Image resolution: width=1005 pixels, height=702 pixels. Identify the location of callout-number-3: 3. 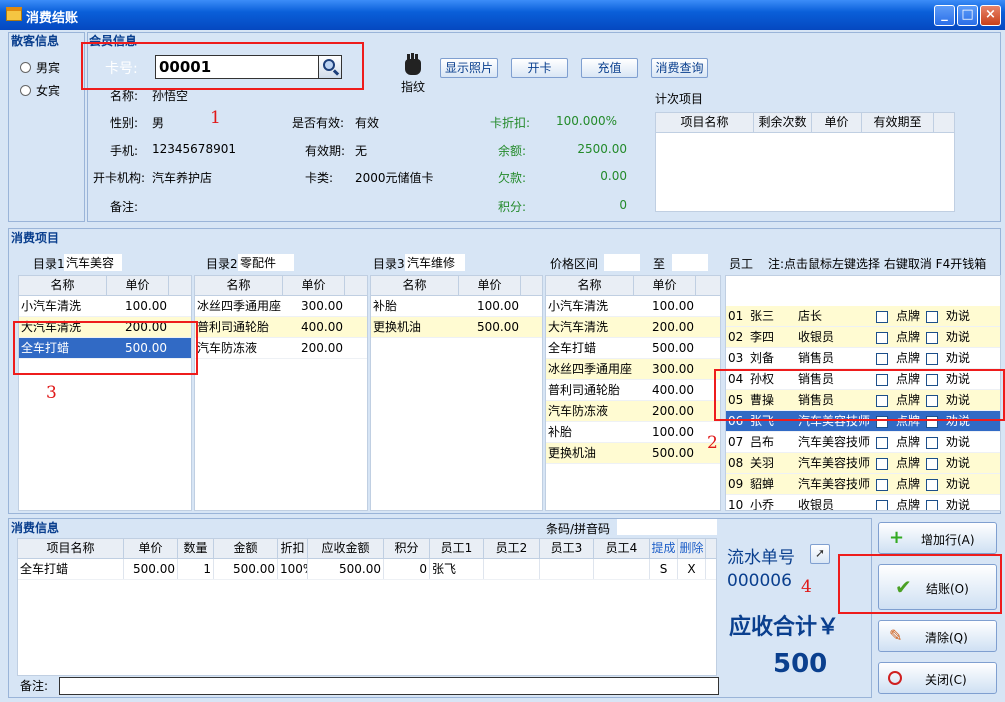
(51, 393).